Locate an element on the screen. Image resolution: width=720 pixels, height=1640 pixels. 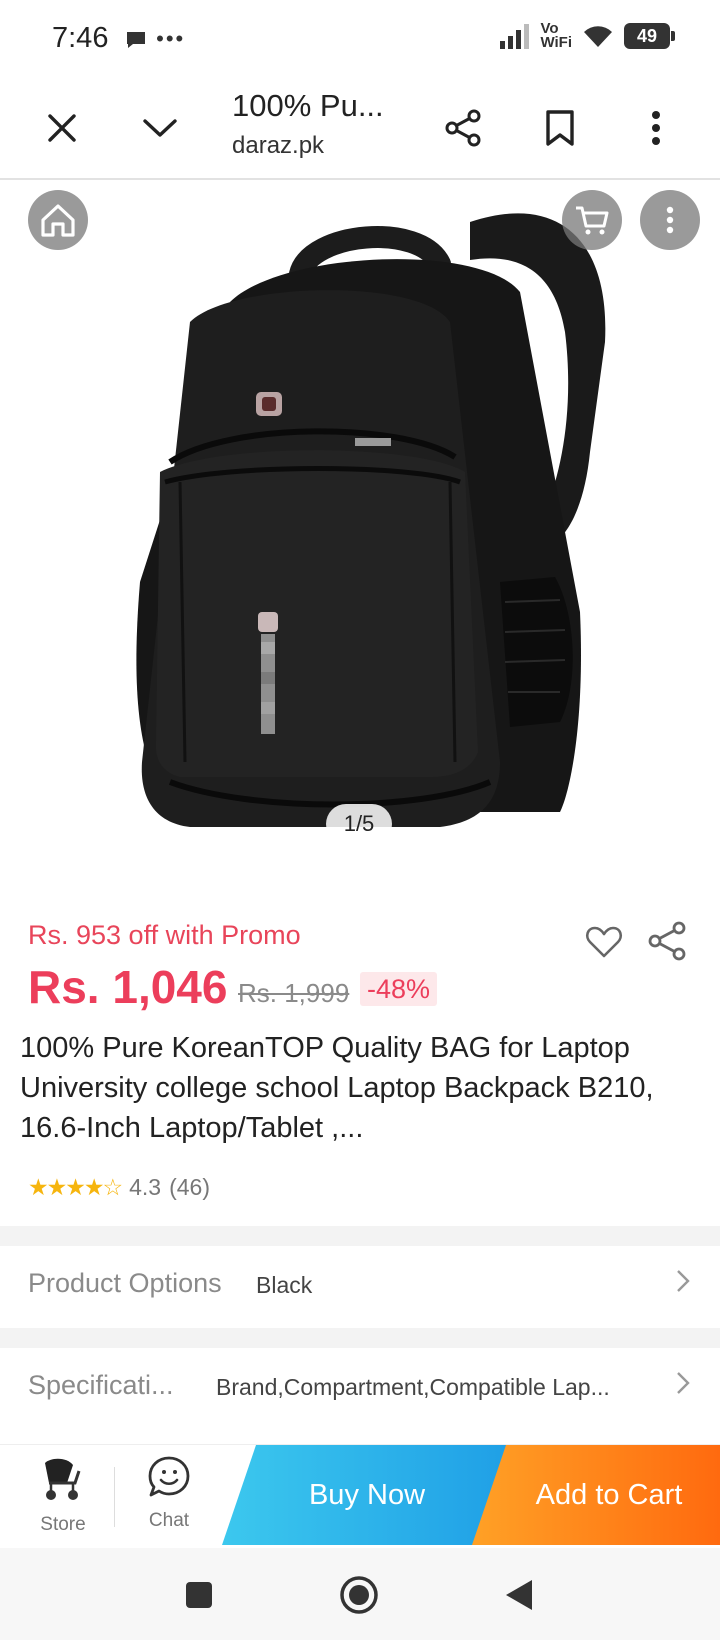
bookmark-icon is located at coordinates (560, 128).